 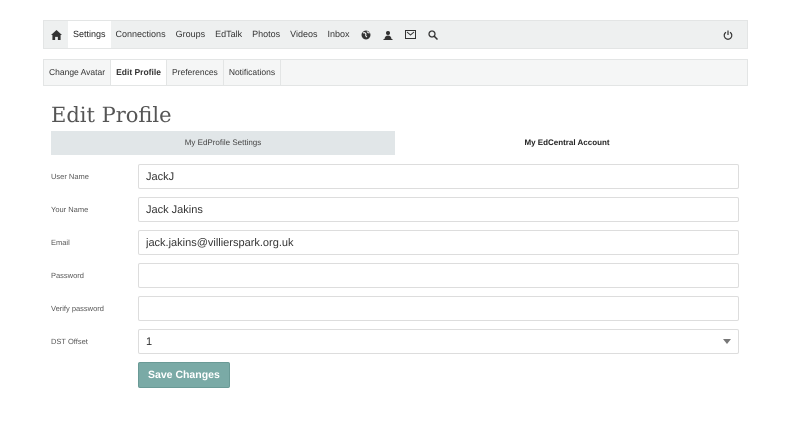 What do you see at coordinates (410, 34) in the screenshot?
I see `mail-icon` at bounding box center [410, 34].